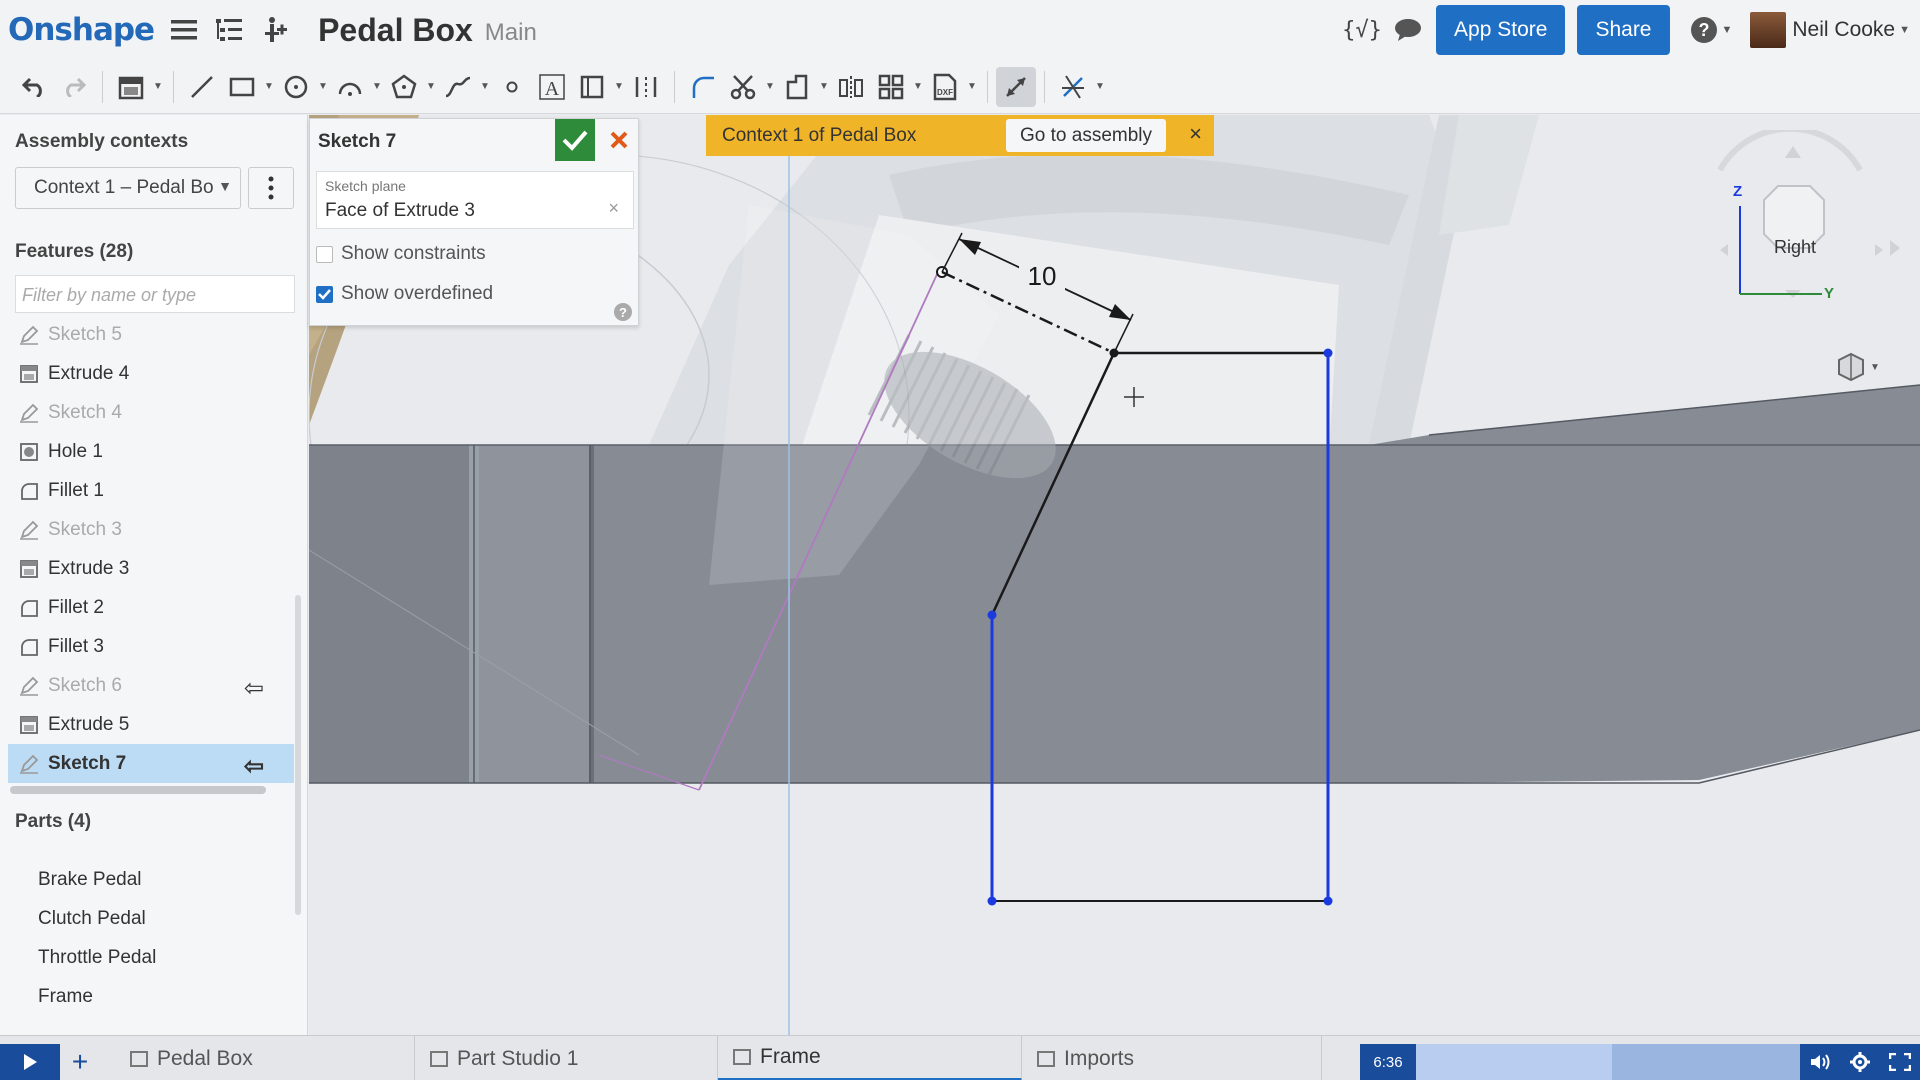 This screenshot has width=1920, height=1080. I want to click on text-tool-icon: A, so click(552, 87).